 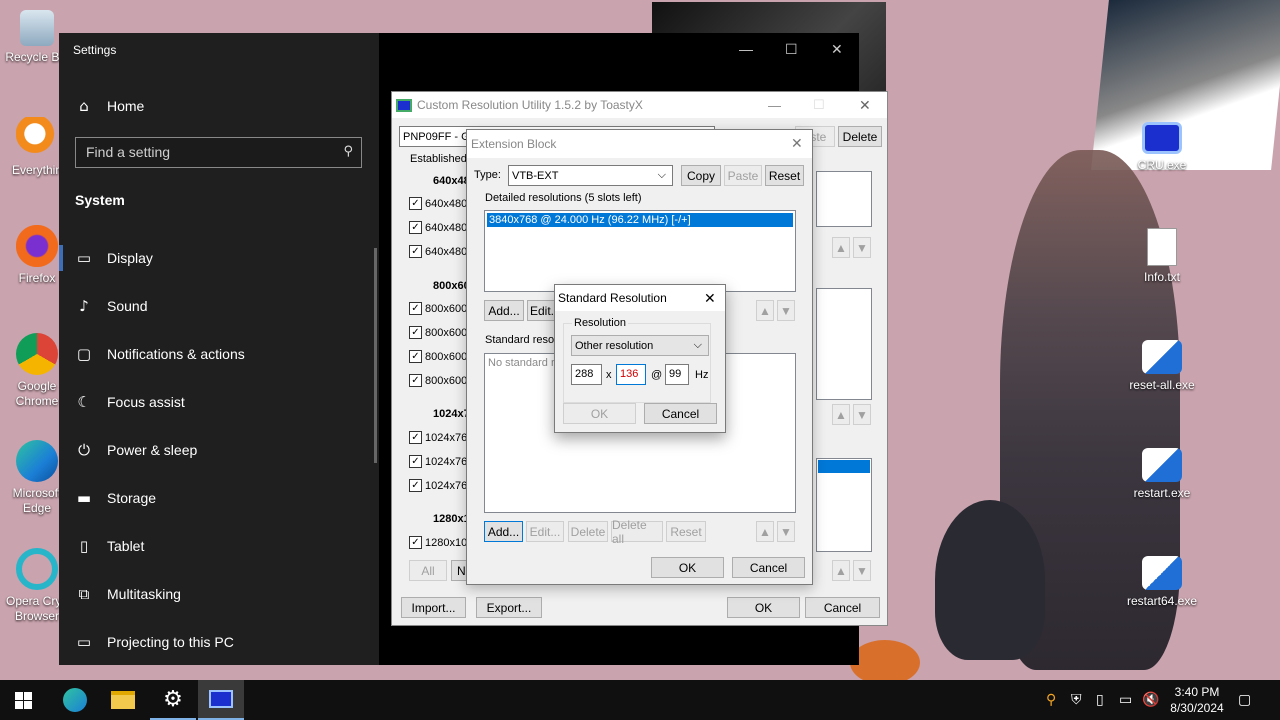 I want to click on chevron-down-icon: ⌵, so click(x=697, y=344).